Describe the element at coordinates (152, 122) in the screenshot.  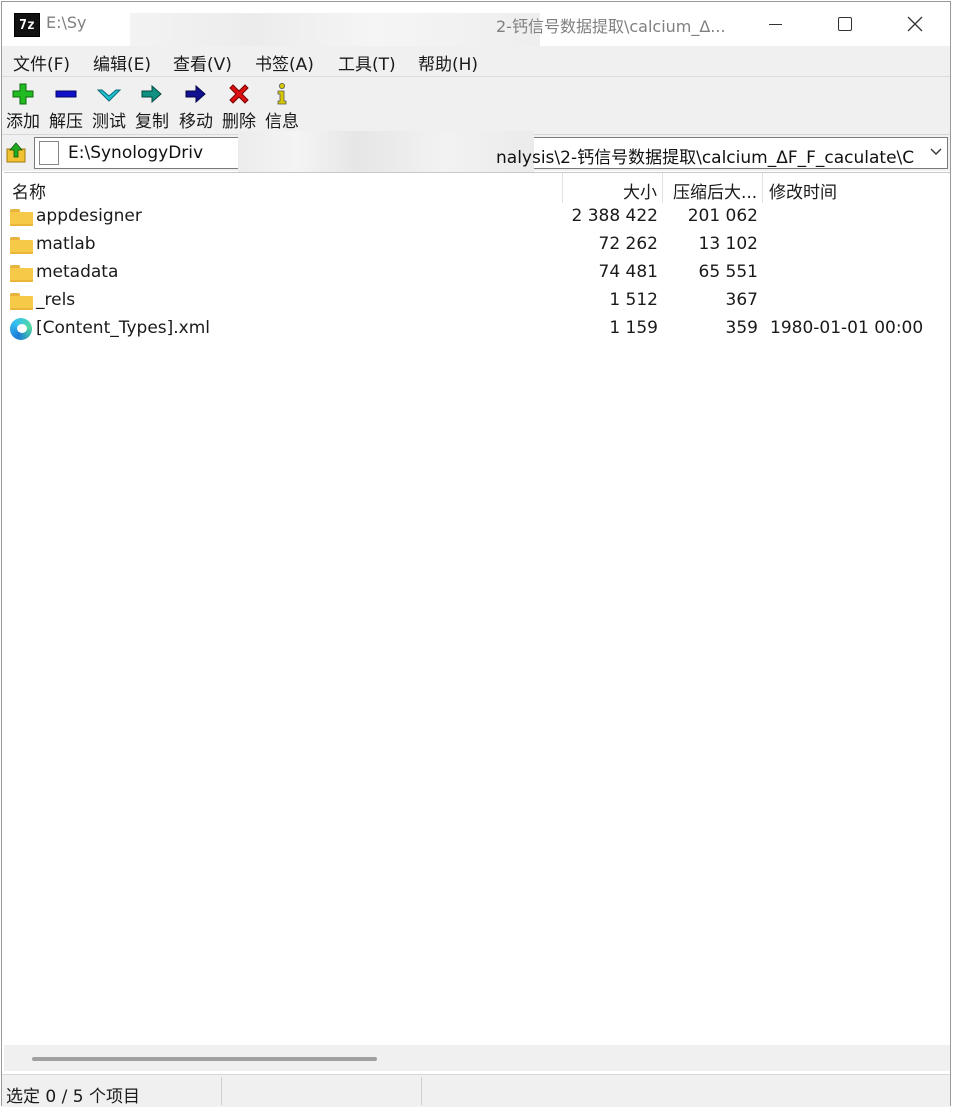
I see `copy-label: 复制` at that location.